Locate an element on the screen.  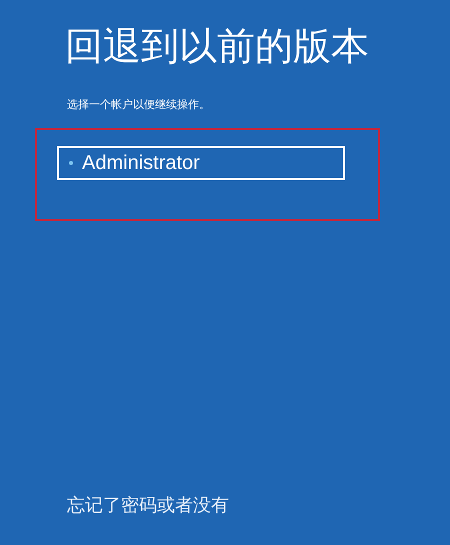
account-button: Administrator is located at coordinates (201, 163).